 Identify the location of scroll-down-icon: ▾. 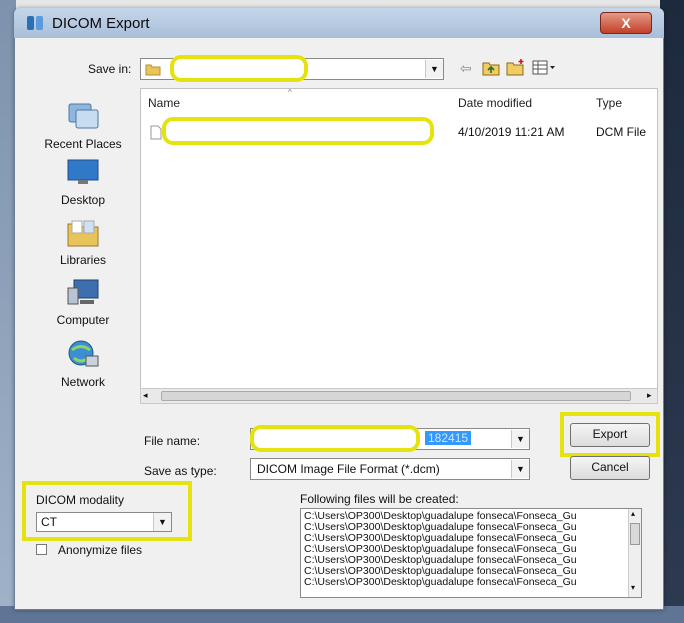
(633, 587).